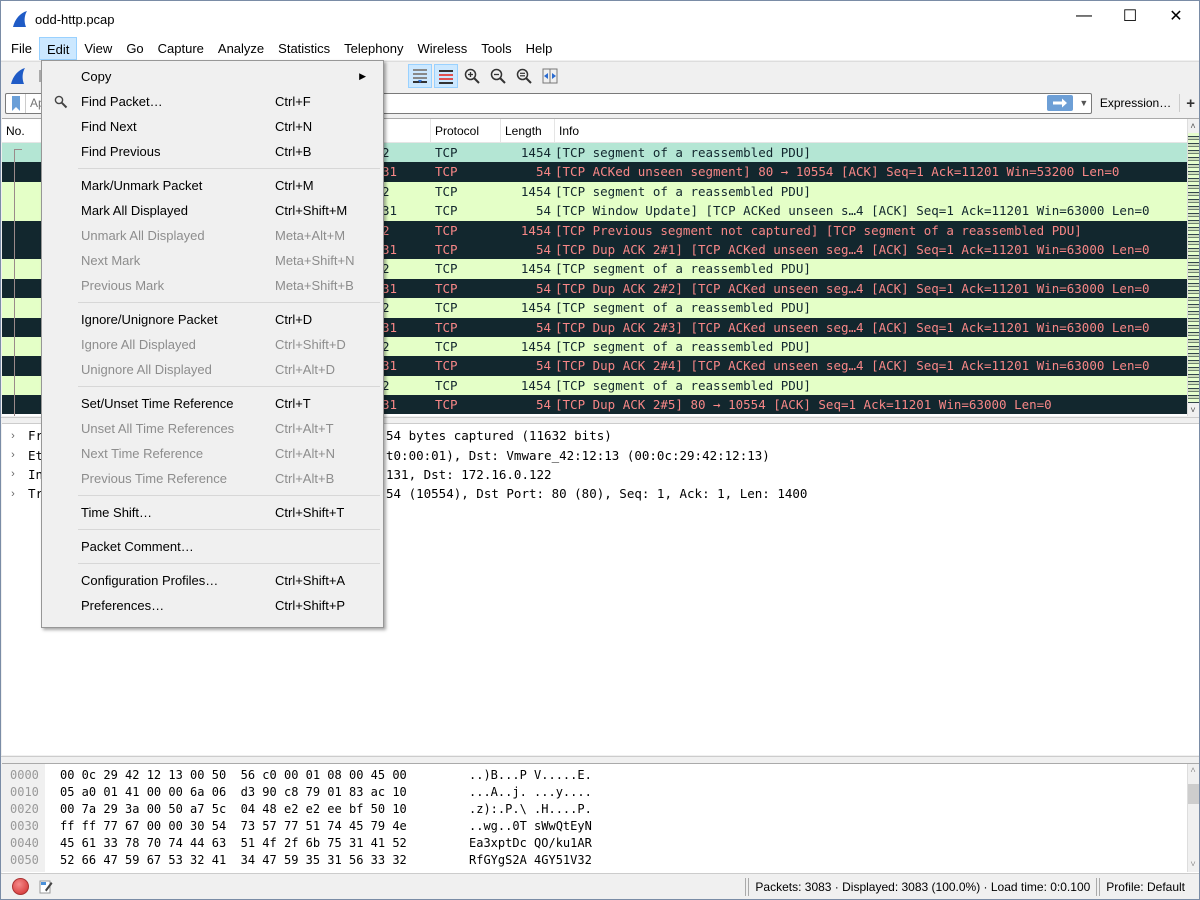  Describe the element at coordinates (535, 346) in the screenshot. I see `packet-length-cell: 1454` at that location.